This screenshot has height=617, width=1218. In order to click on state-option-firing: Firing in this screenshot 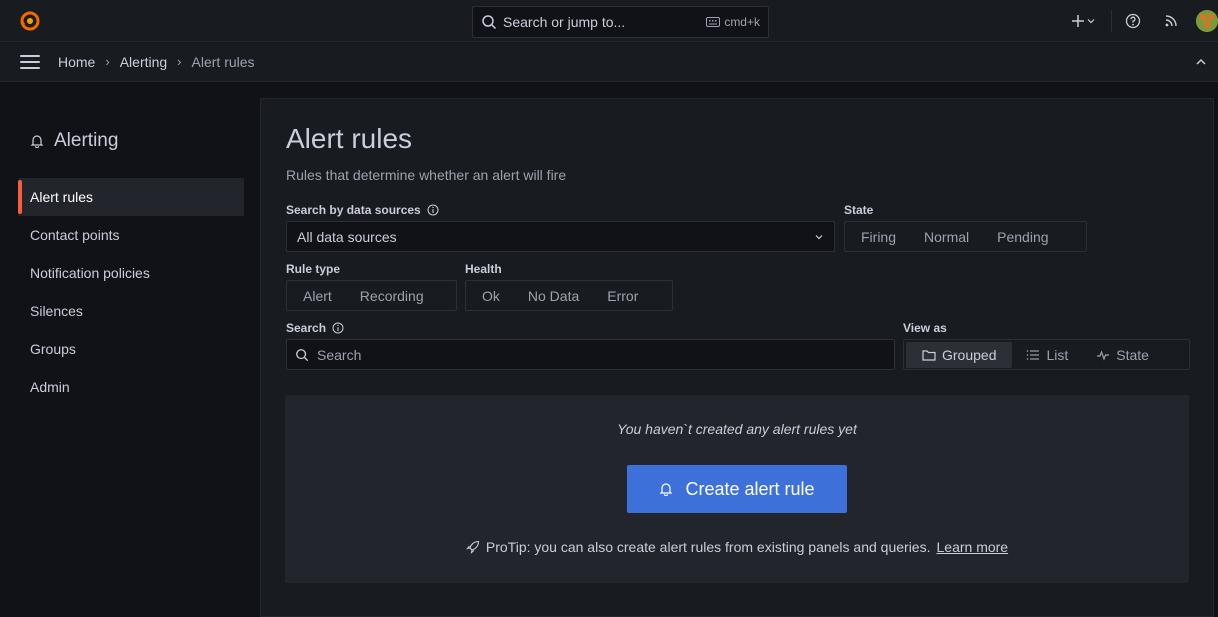, I will do `click(878, 237)`.